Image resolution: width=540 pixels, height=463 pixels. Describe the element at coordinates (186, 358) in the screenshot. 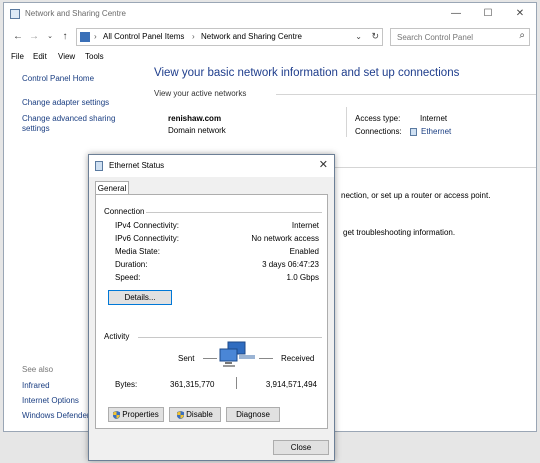

I see `sent-label: Sent` at that location.